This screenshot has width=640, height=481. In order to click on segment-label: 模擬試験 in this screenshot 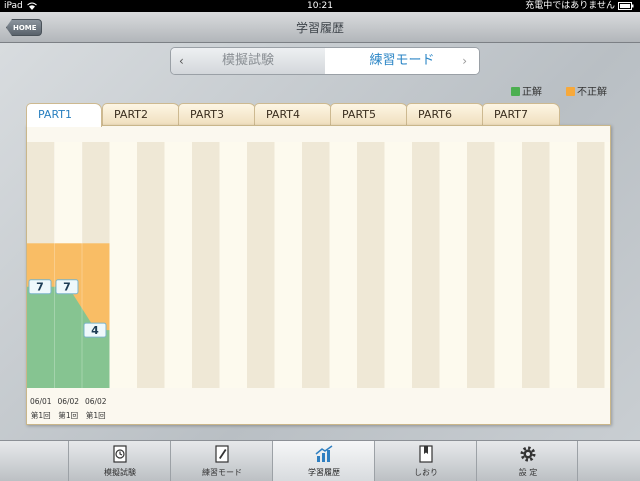, I will do `click(247, 60)`.